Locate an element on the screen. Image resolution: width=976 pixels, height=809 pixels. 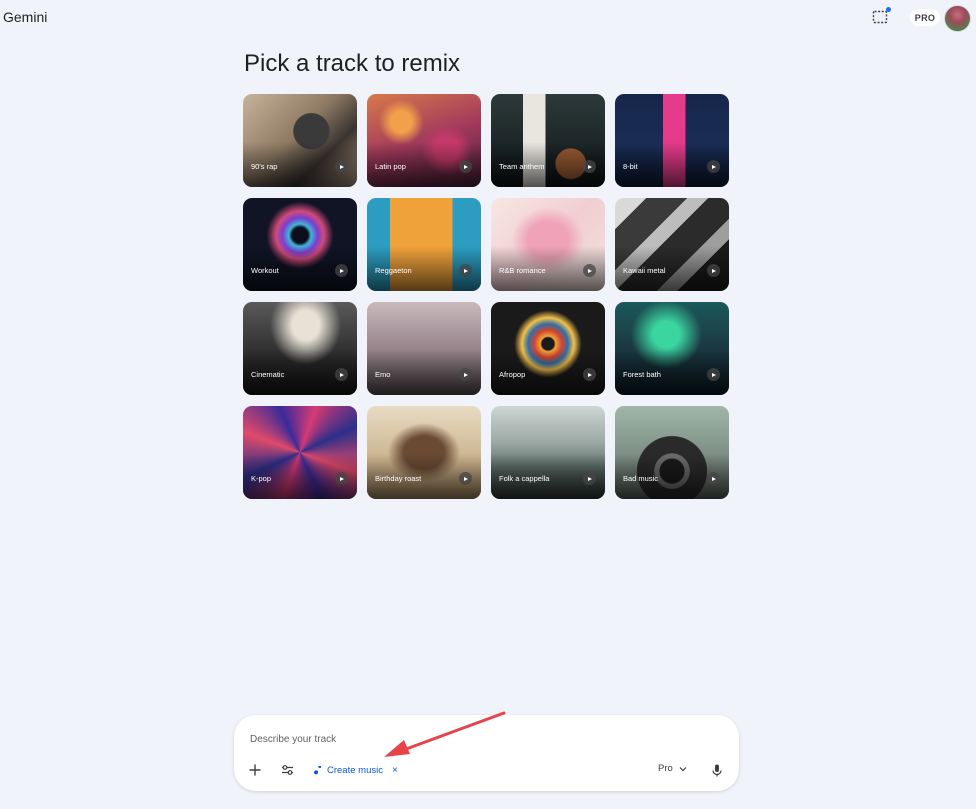
track-label: Forest bath is located at coordinates (642, 374).